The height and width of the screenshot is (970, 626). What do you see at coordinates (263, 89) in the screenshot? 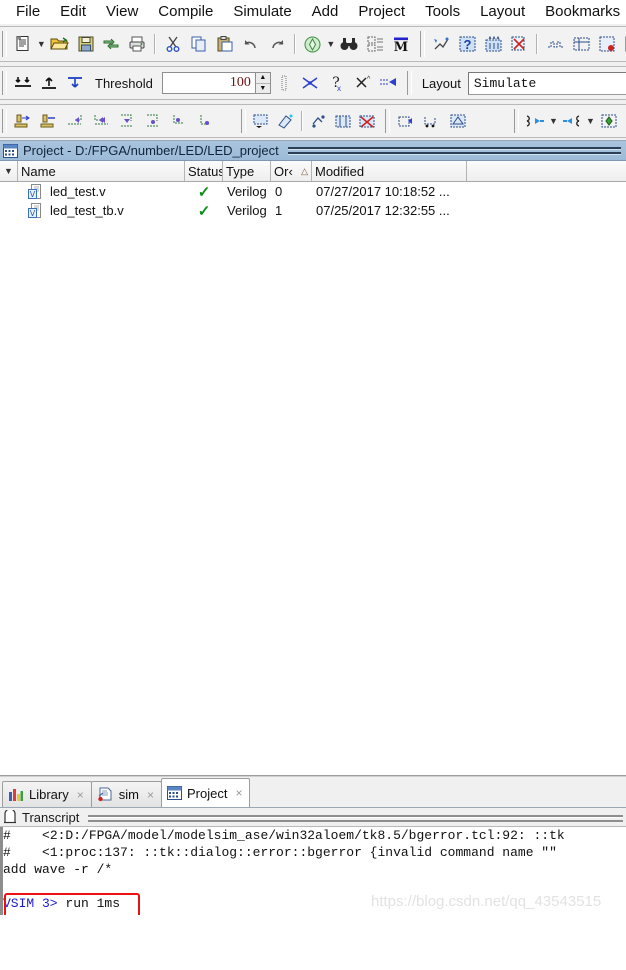
I see `threshold-down-icon: ▼` at bounding box center [263, 89].